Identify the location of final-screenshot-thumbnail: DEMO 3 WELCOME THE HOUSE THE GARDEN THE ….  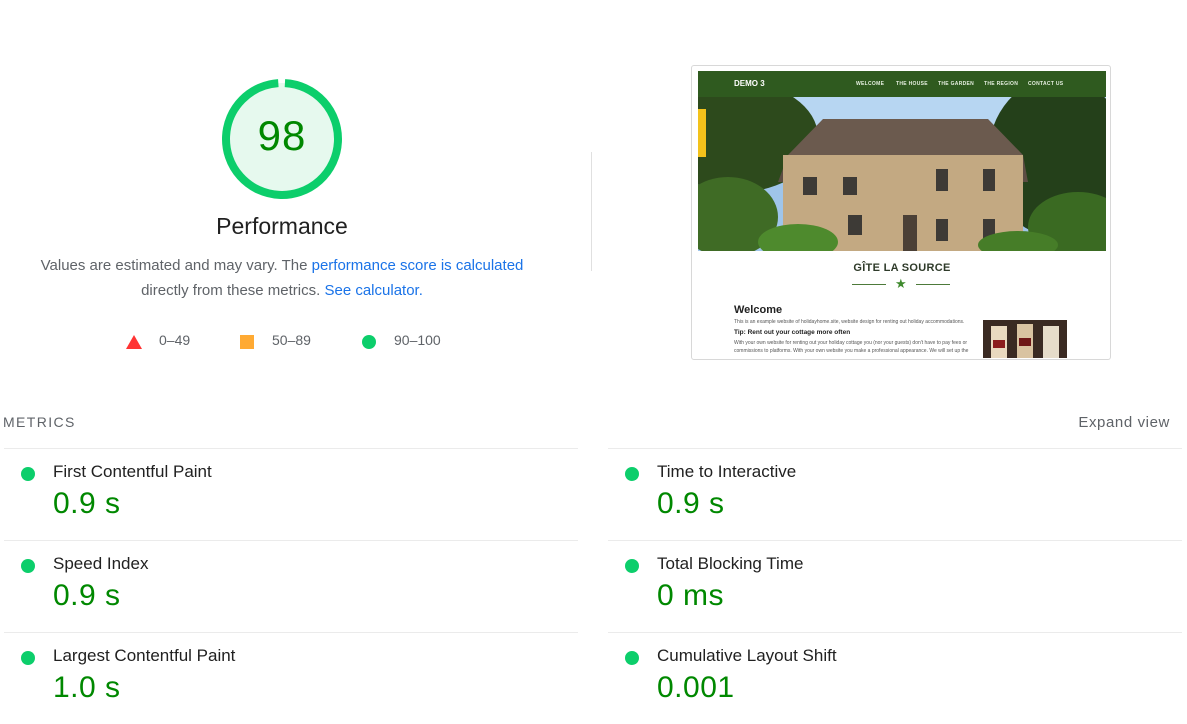
(901, 212).